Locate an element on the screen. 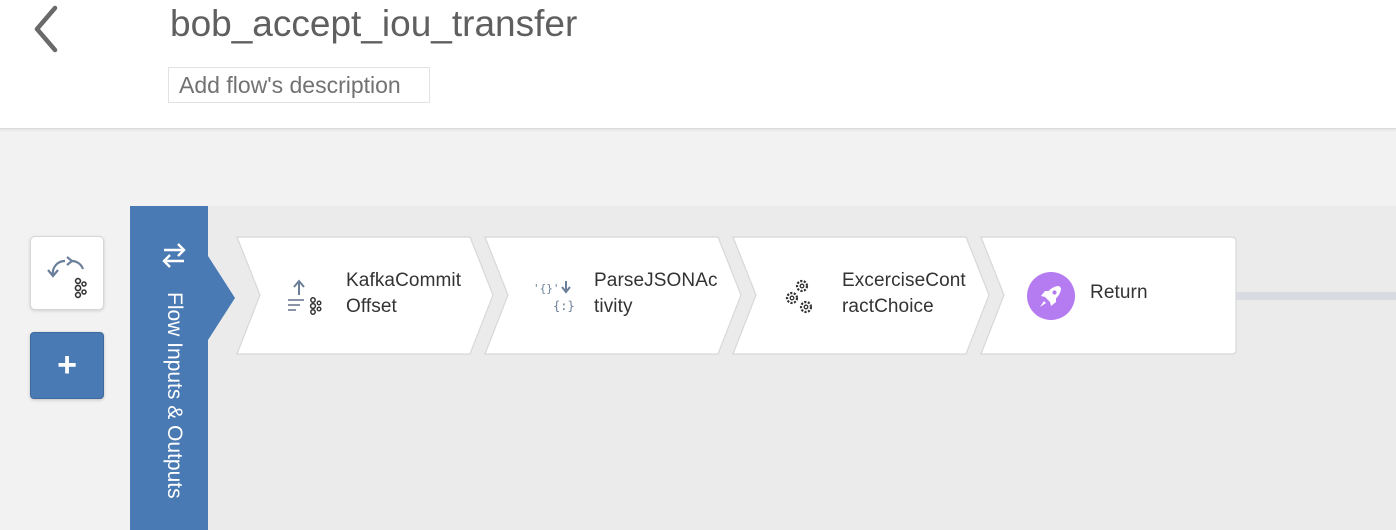  tile-excercise-contract-choice: ExcerciseContractChoice is located at coordinates (863, 295).